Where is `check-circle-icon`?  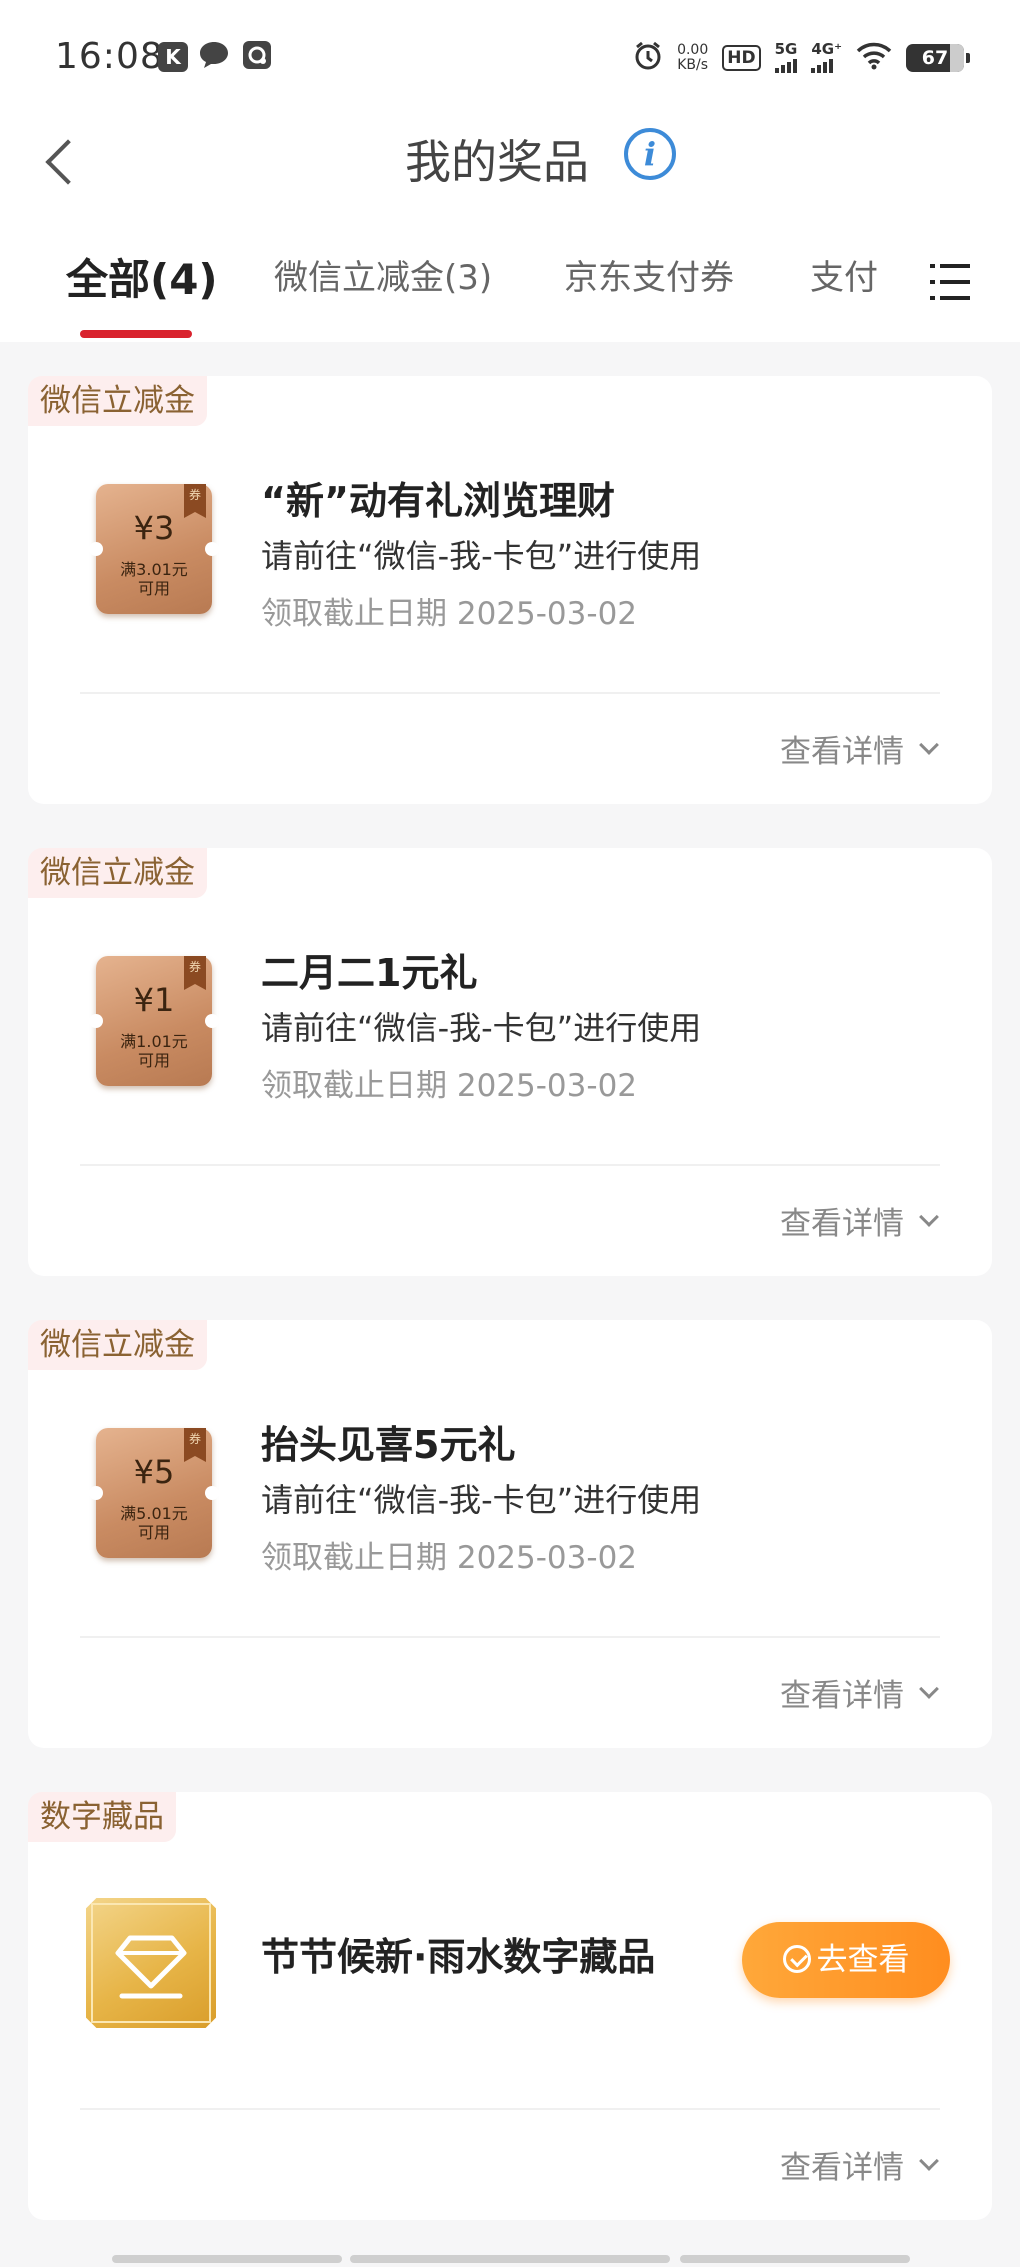
check-circle-icon is located at coordinates (796, 1958).